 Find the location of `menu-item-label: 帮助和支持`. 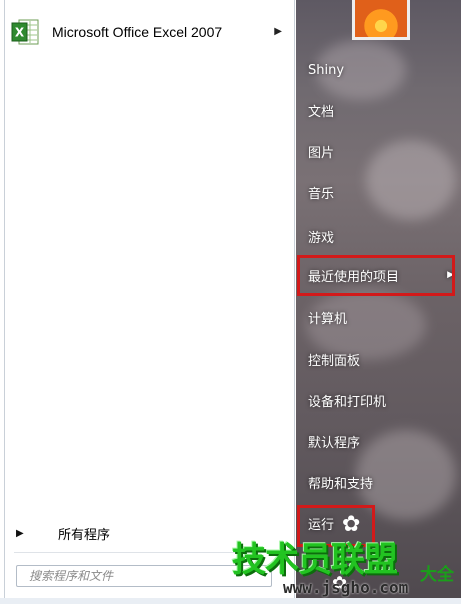

menu-item-label: 帮助和支持 is located at coordinates (341, 484).